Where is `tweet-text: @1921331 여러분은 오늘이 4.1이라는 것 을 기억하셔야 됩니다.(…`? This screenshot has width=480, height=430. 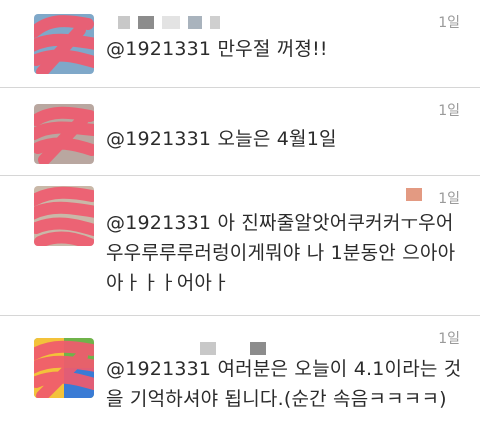
tweet-text: @1921331 여러분은 오늘이 4.1이라는 것 을 기억하셔야 됩니다.(… is located at coordinates (284, 384).